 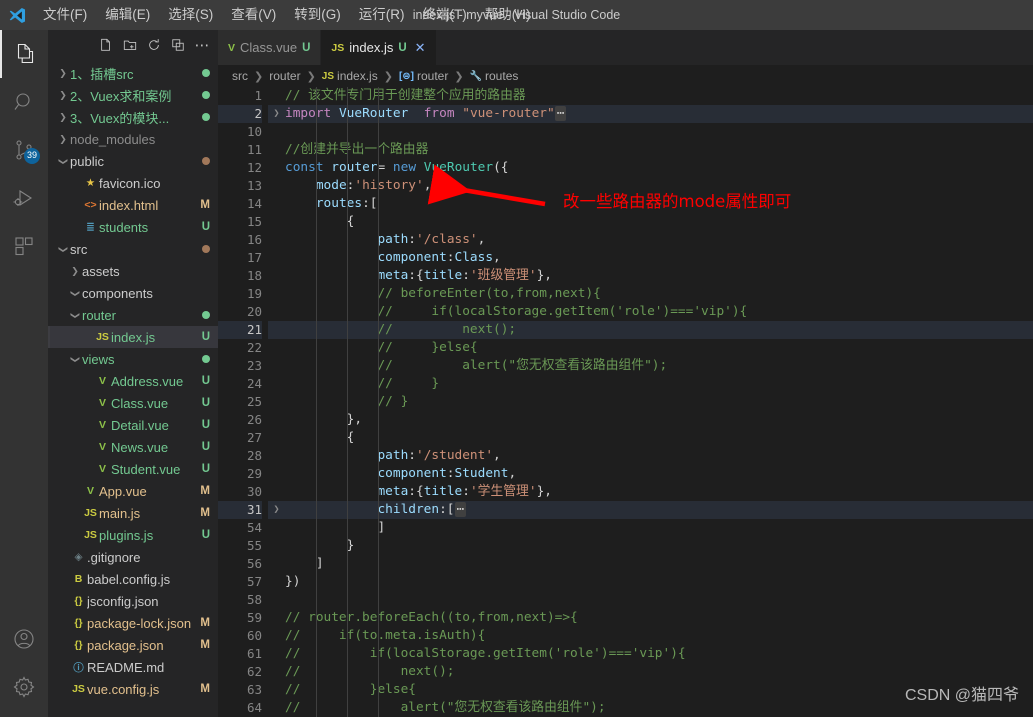 What do you see at coordinates (24, 687) in the screenshot?
I see `settings-gear-icon` at bounding box center [24, 687].